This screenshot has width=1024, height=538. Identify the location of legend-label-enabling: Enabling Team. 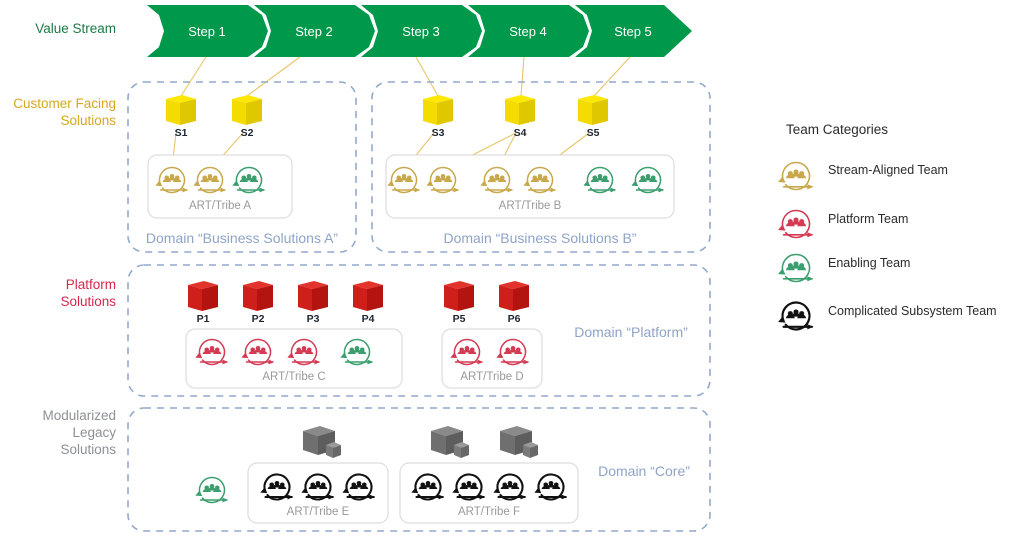
(869, 263).